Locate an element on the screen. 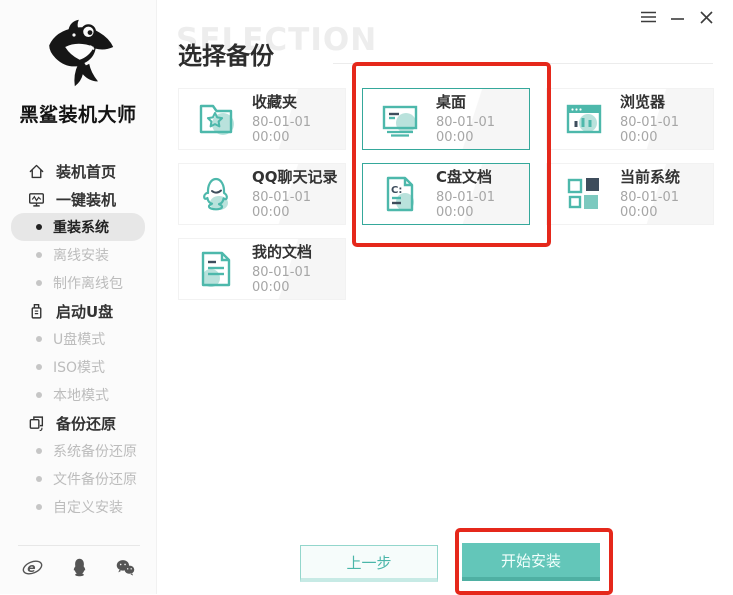 This screenshot has height=595, width=733. sidebar-item-iso-mode: ISO模式 is located at coordinates (78, 367).